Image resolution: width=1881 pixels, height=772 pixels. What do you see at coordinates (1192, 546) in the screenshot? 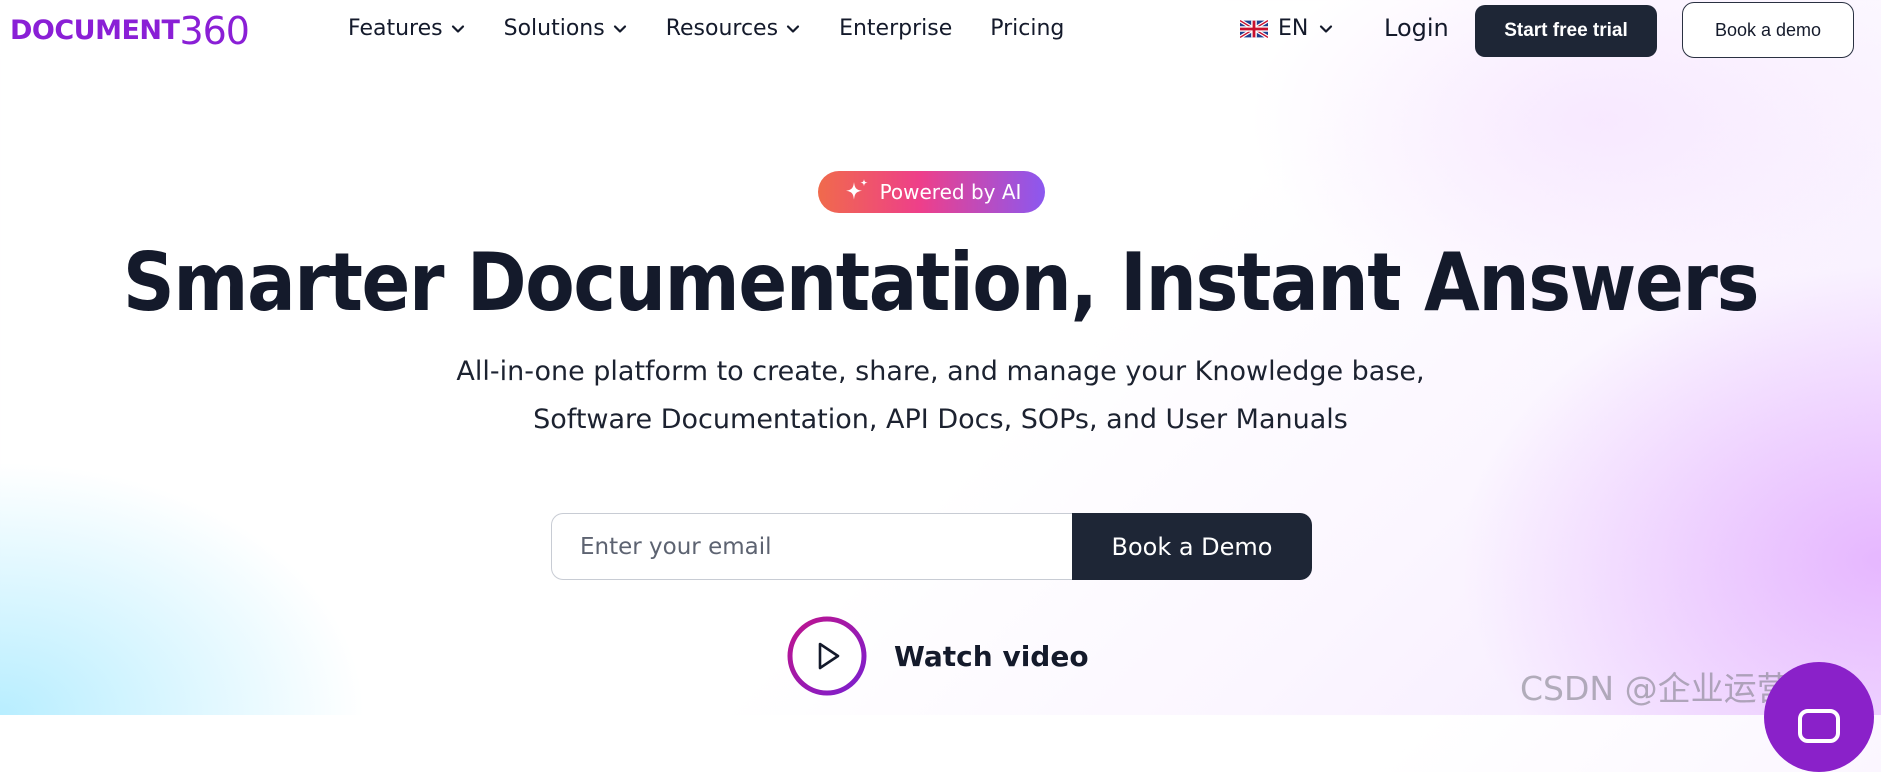
I see `book-demo-button: Book a Demo` at bounding box center [1192, 546].